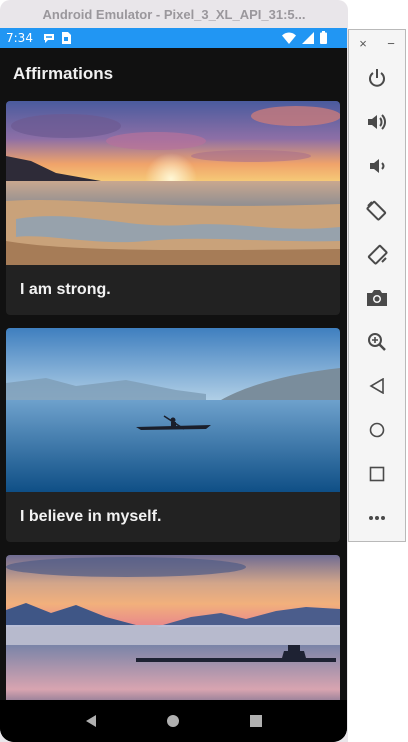 Image resolution: width=408 pixels, height=742 pixels. What do you see at coordinates (377, 122) in the screenshot?
I see `volume-up-icon` at bounding box center [377, 122].